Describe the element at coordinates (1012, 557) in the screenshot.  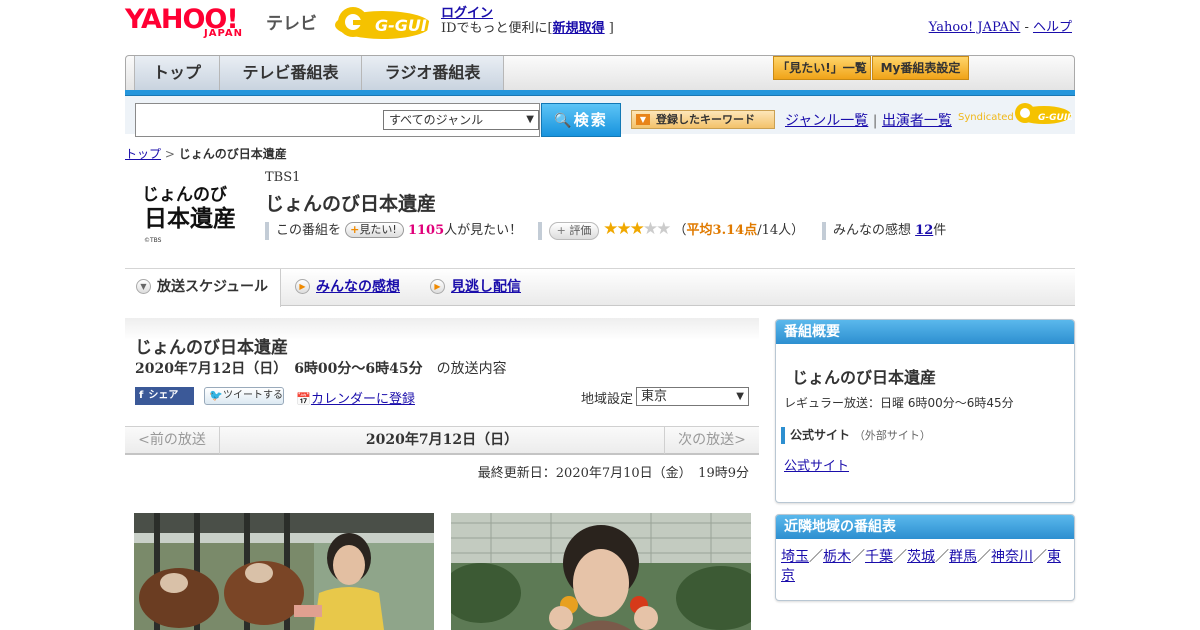
I see `region-link-kanagawa: 神奈川` at that location.